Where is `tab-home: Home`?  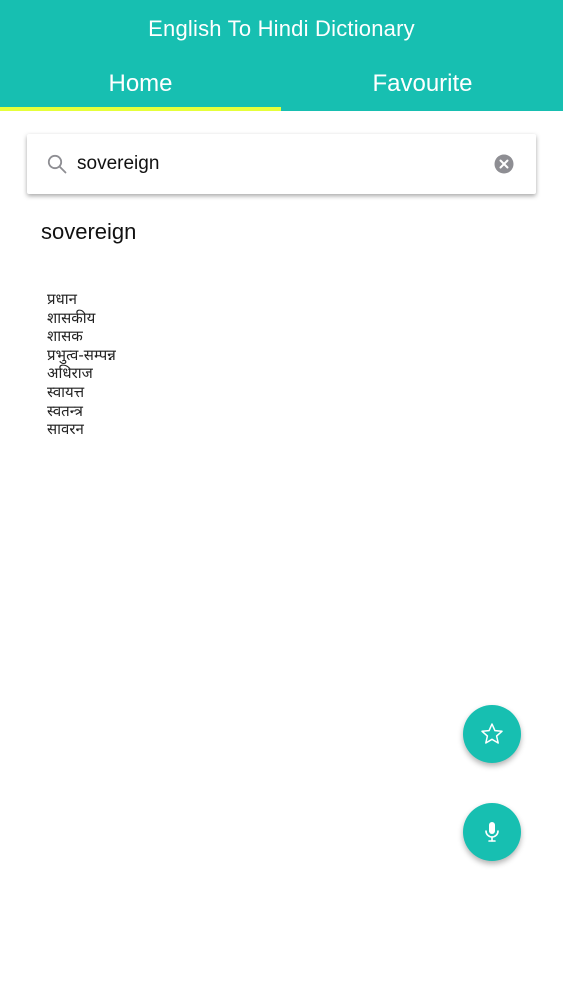
tab-home: Home is located at coordinates (140, 88).